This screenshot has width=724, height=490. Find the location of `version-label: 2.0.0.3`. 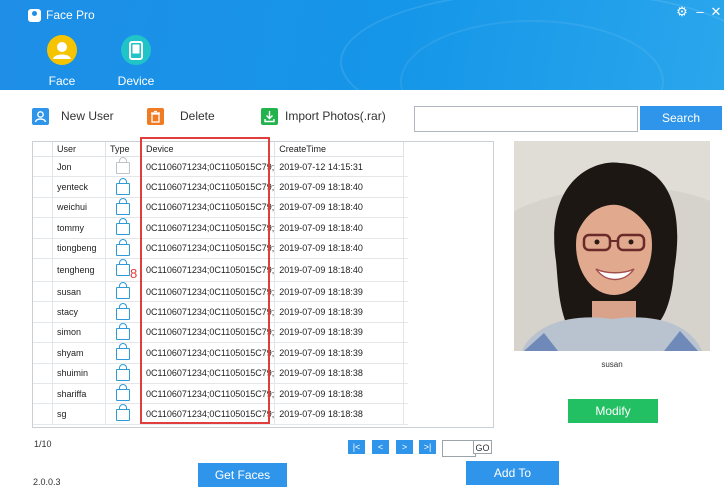

version-label: 2.0.0.3 is located at coordinates (47, 482).